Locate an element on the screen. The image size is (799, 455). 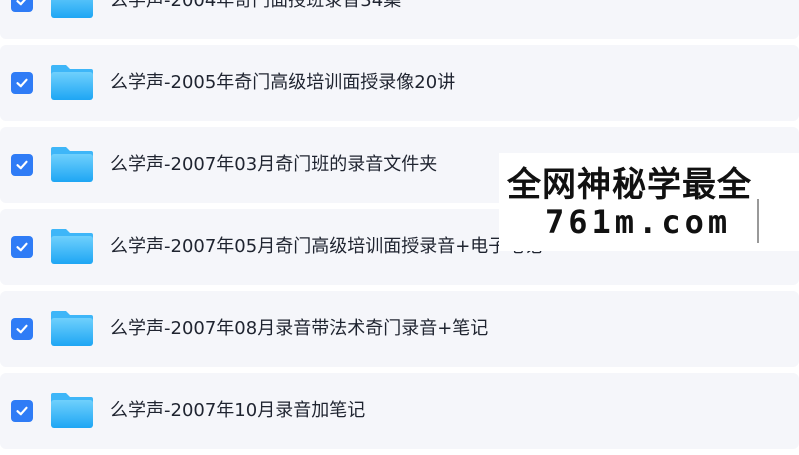
file-row: 么学声-2004年奇门面授班录音34集 is located at coordinates (399, 19).